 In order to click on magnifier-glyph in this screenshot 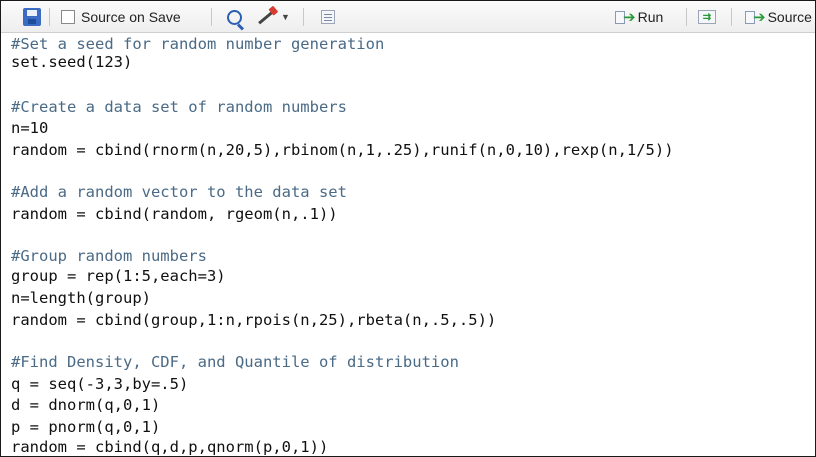, I will do `click(234, 17)`.